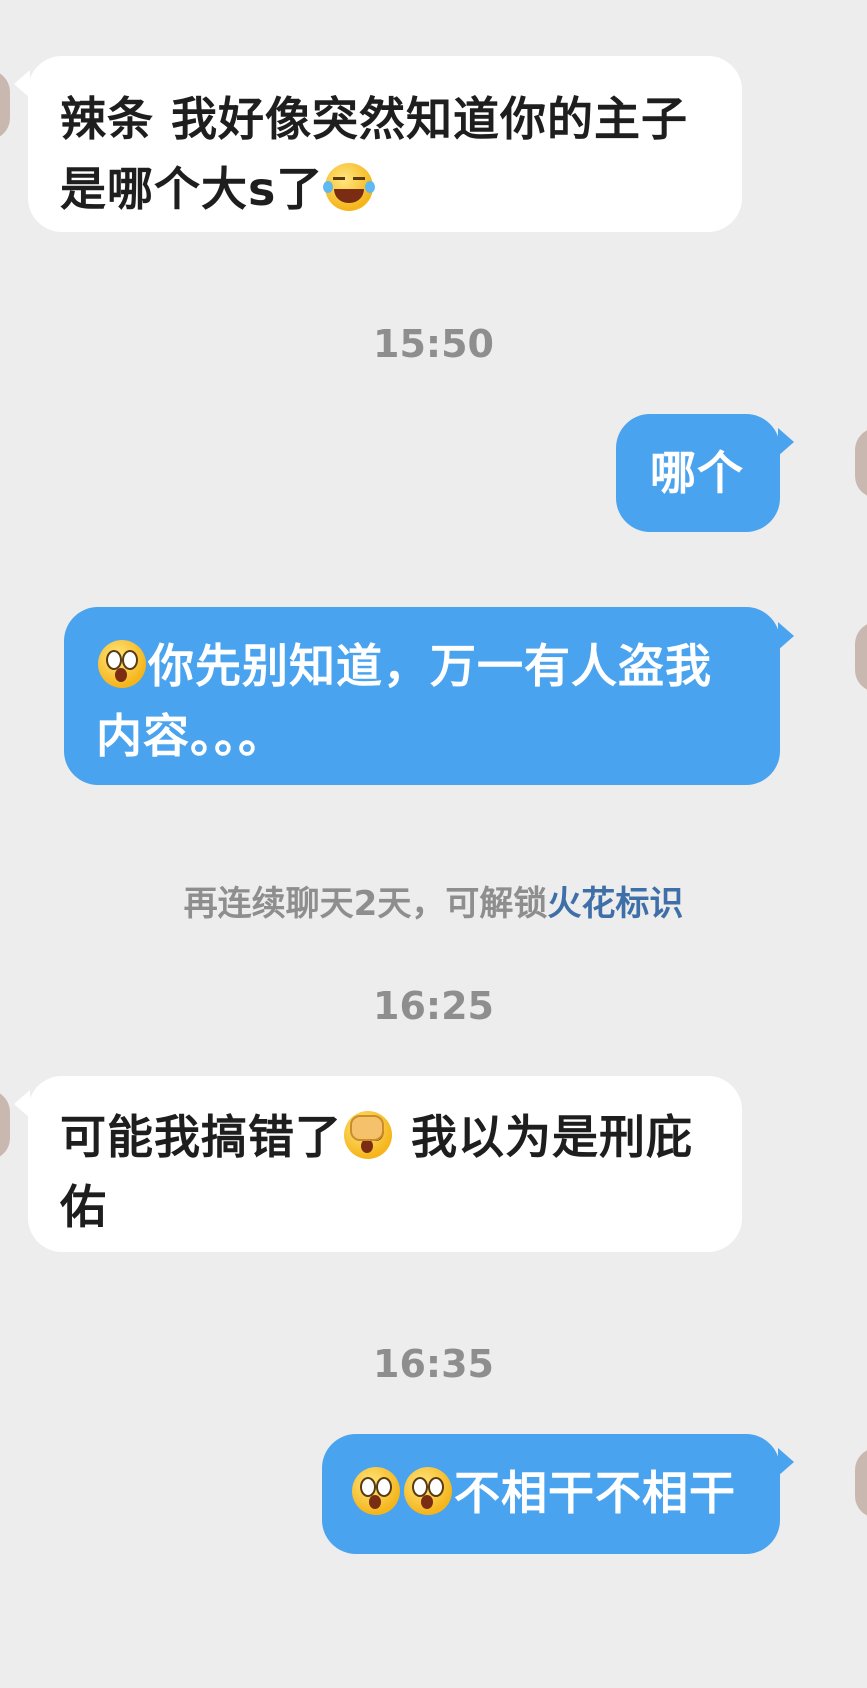  Describe the element at coordinates (433, 1006) in the screenshot. I see `timestamp: 16:25` at that location.